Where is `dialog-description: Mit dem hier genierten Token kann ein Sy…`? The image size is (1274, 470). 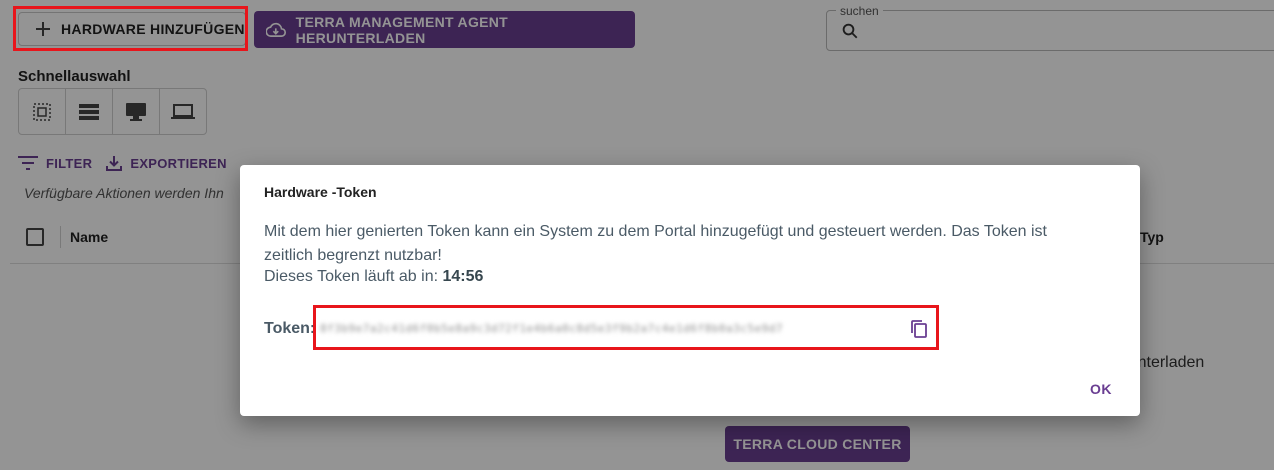 dialog-description: Mit dem hier genierten Token kann ein Sy… is located at coordinates (655, 243).